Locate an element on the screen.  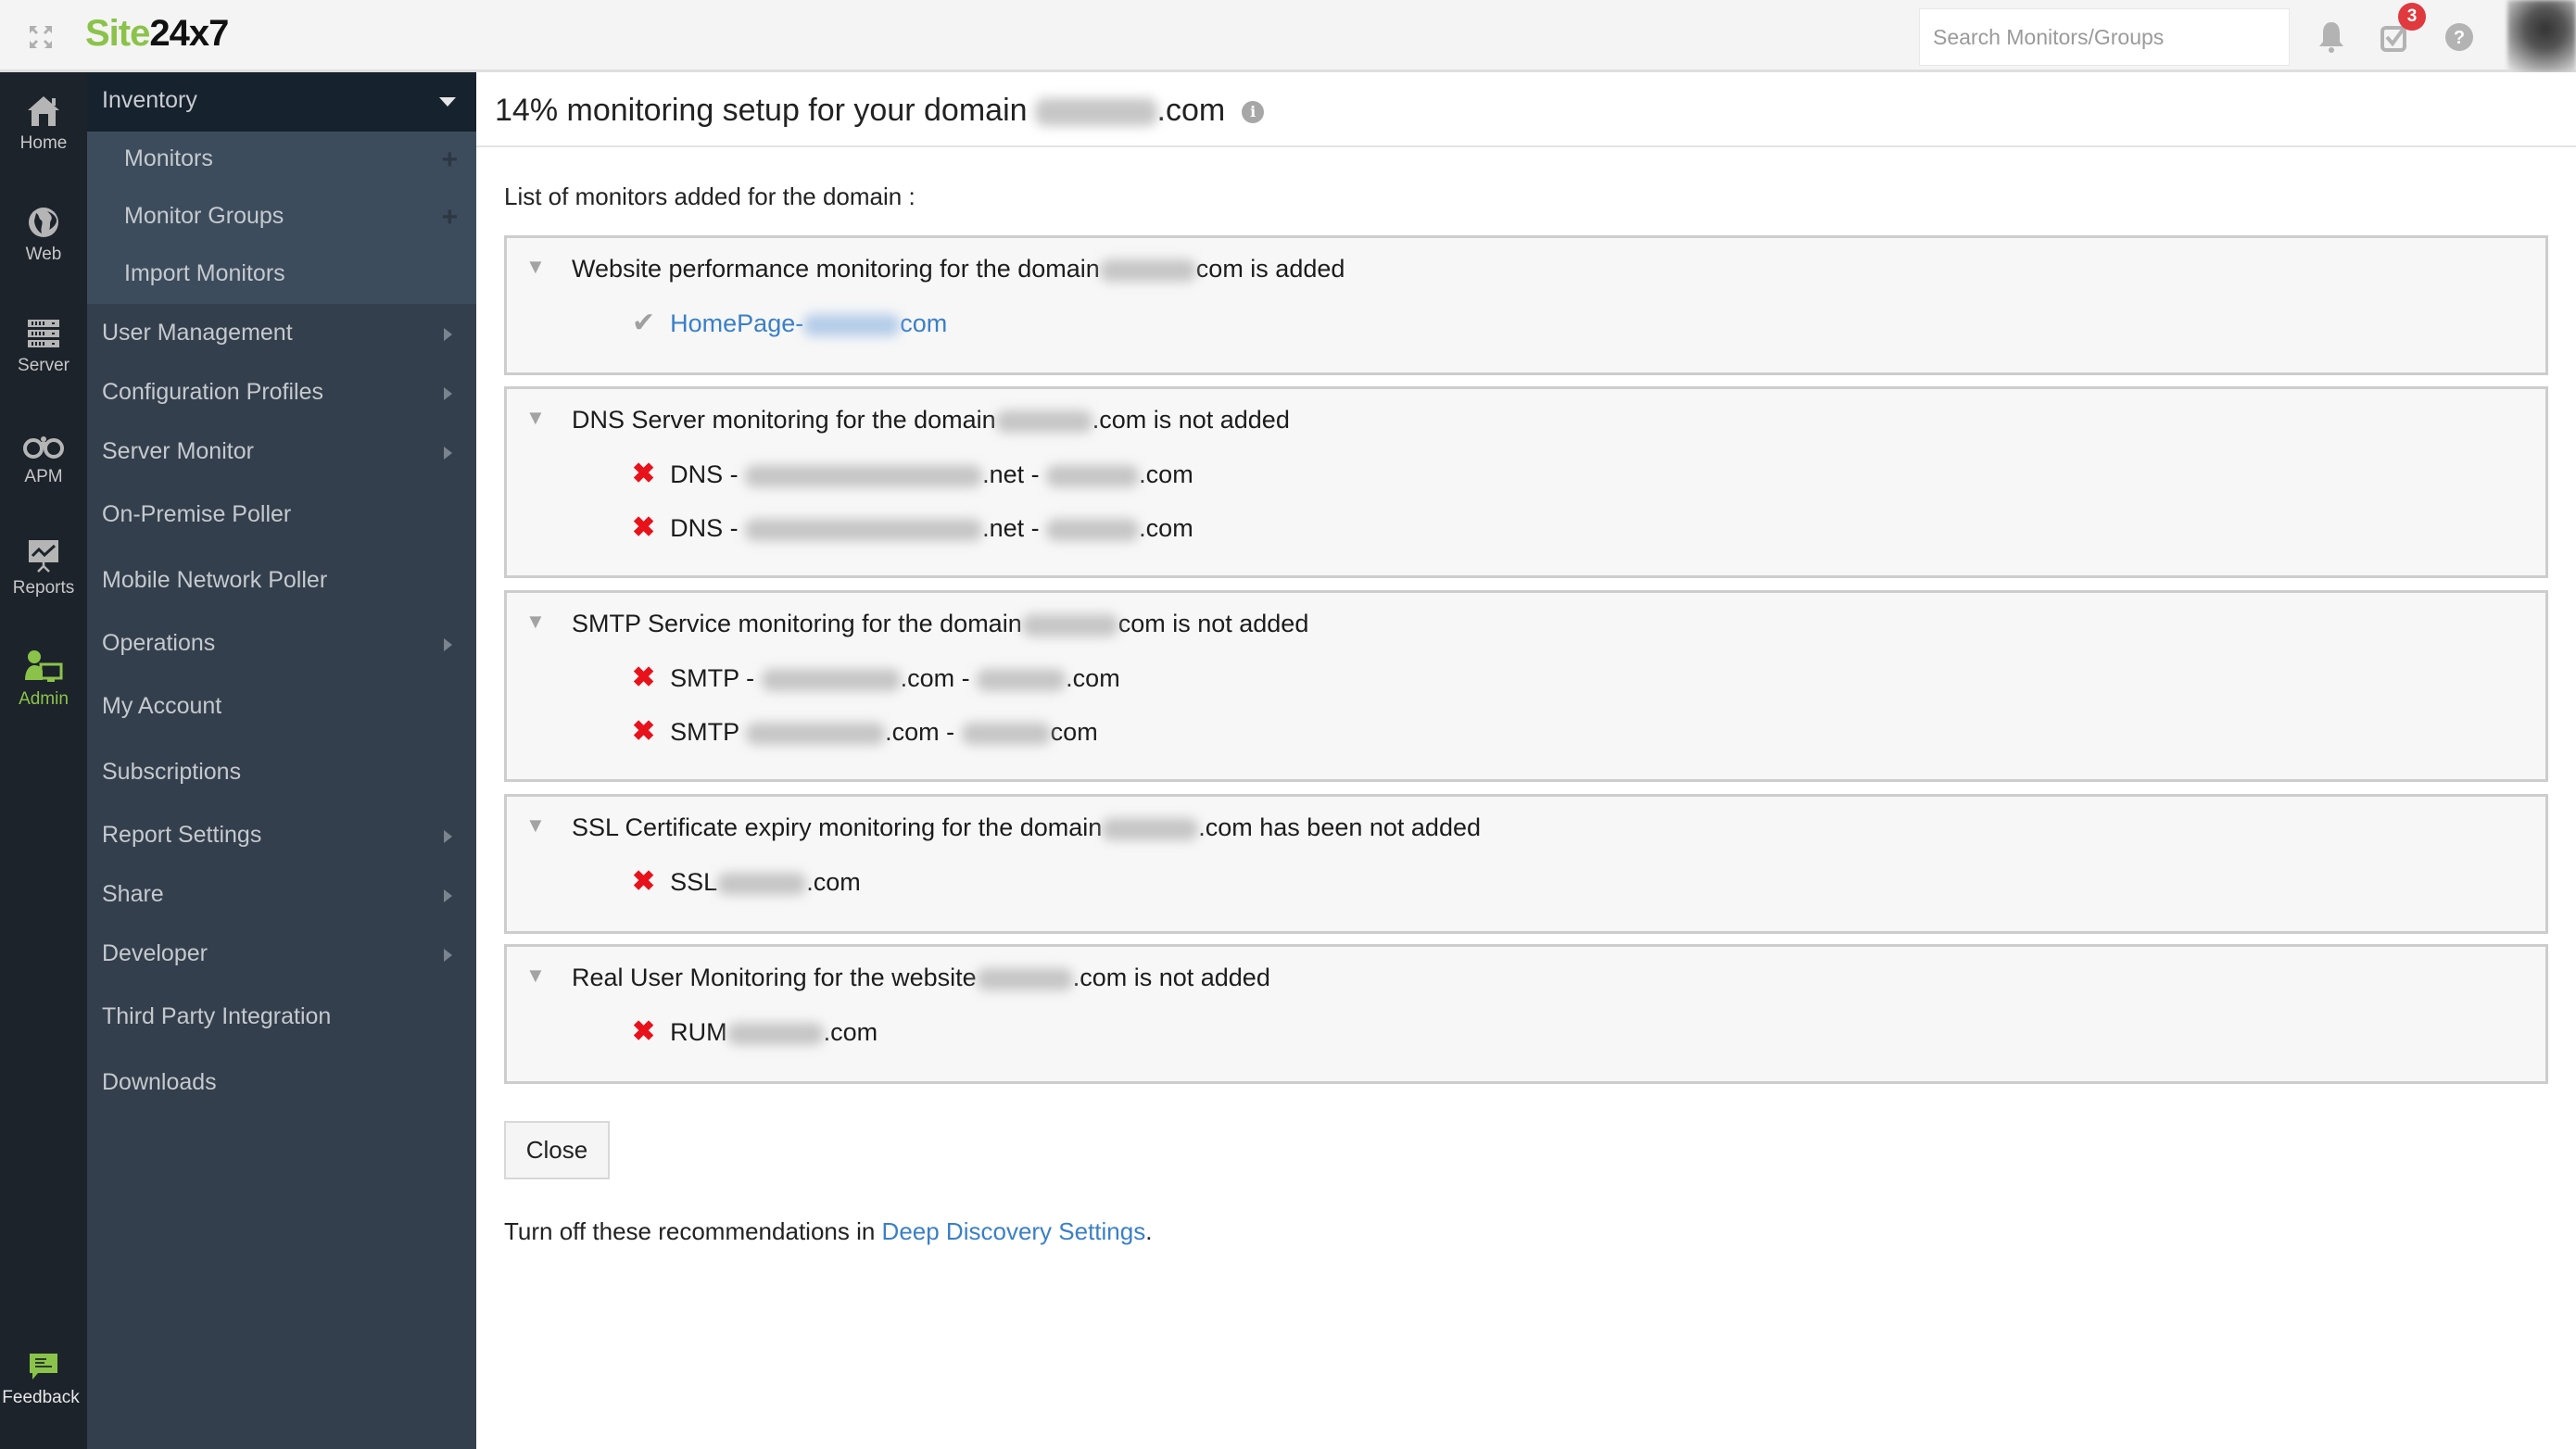
add-monitor-icon: + is located at coordinates (449, 160).